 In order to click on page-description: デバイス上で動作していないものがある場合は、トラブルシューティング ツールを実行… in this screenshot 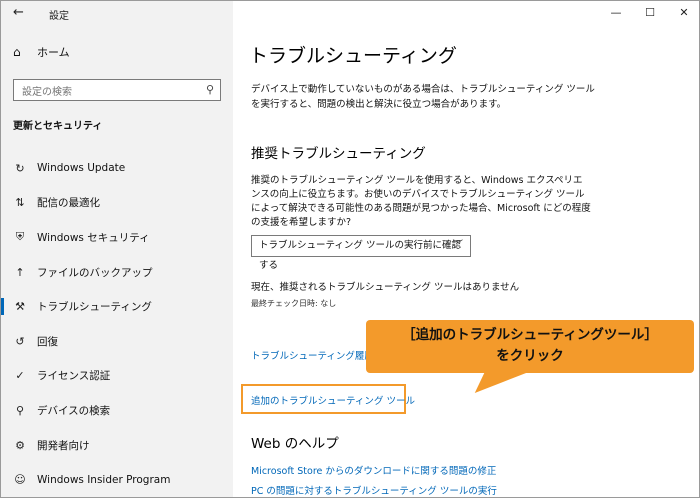, I will do `click(423, 97)`.